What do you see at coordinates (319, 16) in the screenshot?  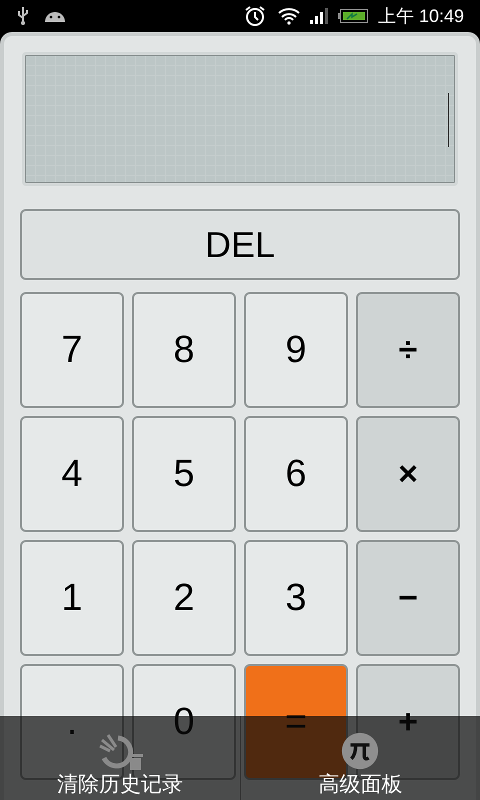 I see `signal-icon` at bounding box center [319, 16].